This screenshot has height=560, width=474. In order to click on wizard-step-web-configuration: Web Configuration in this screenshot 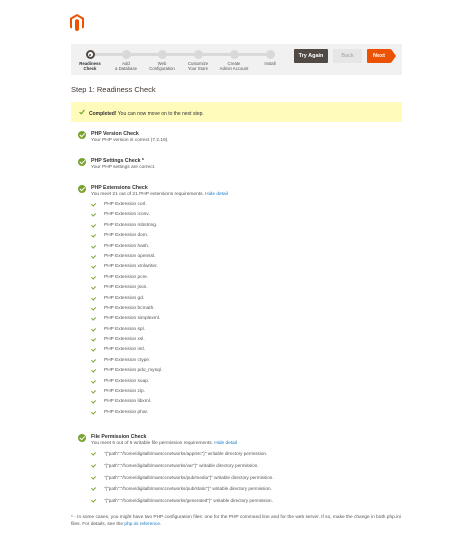, I will do `click(162, 57)`.